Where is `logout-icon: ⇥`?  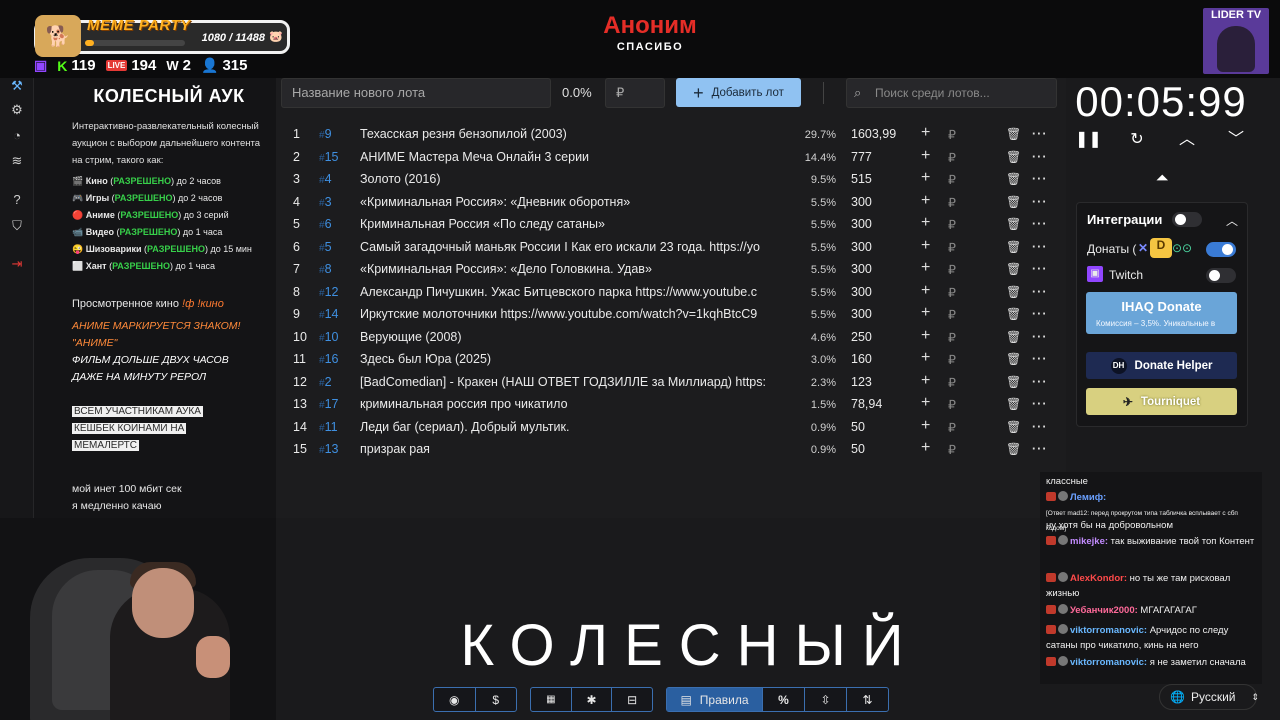
logout-icon: ⇥ is located at coordinates (17, 264).